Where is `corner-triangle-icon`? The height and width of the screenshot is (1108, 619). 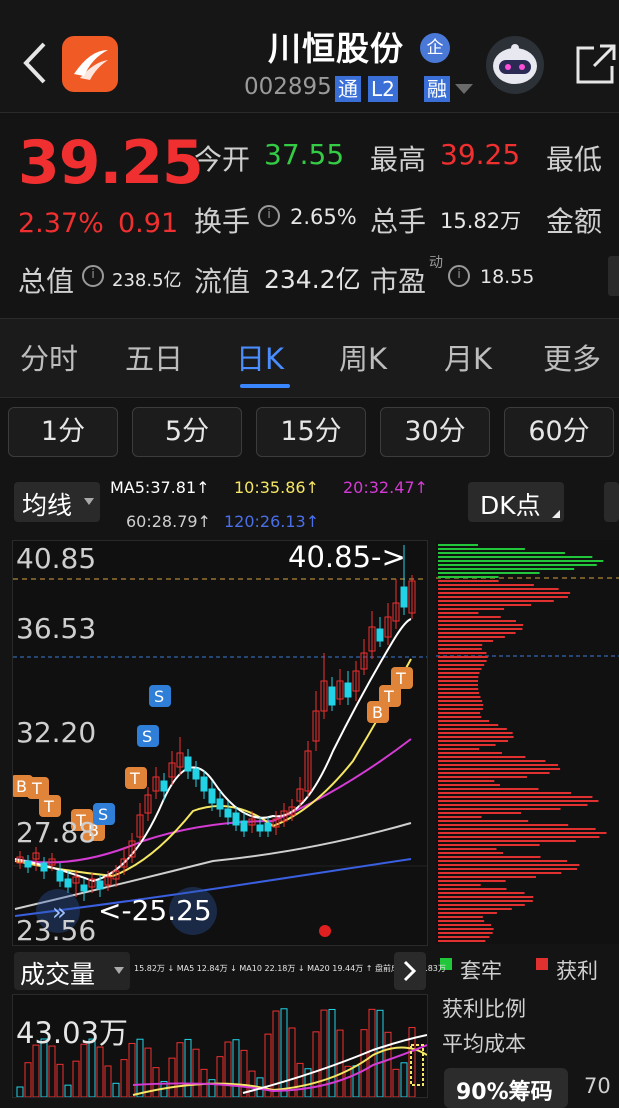 corner-triangle-icon is located at coordinates (556, 514).